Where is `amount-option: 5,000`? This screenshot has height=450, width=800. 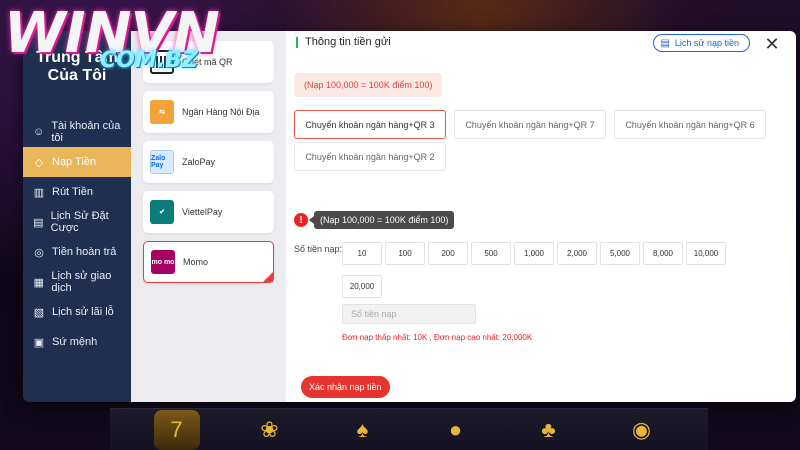
amount-option: 5,000 is located at coordinates (620, 253).